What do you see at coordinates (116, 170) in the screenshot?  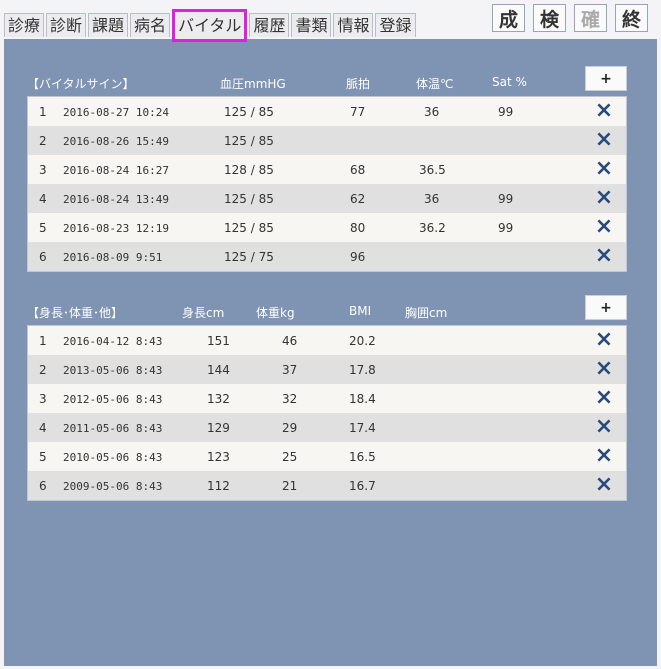 I see `row-date: 2016-08-24 16:27` at bounding box center [116, 170].